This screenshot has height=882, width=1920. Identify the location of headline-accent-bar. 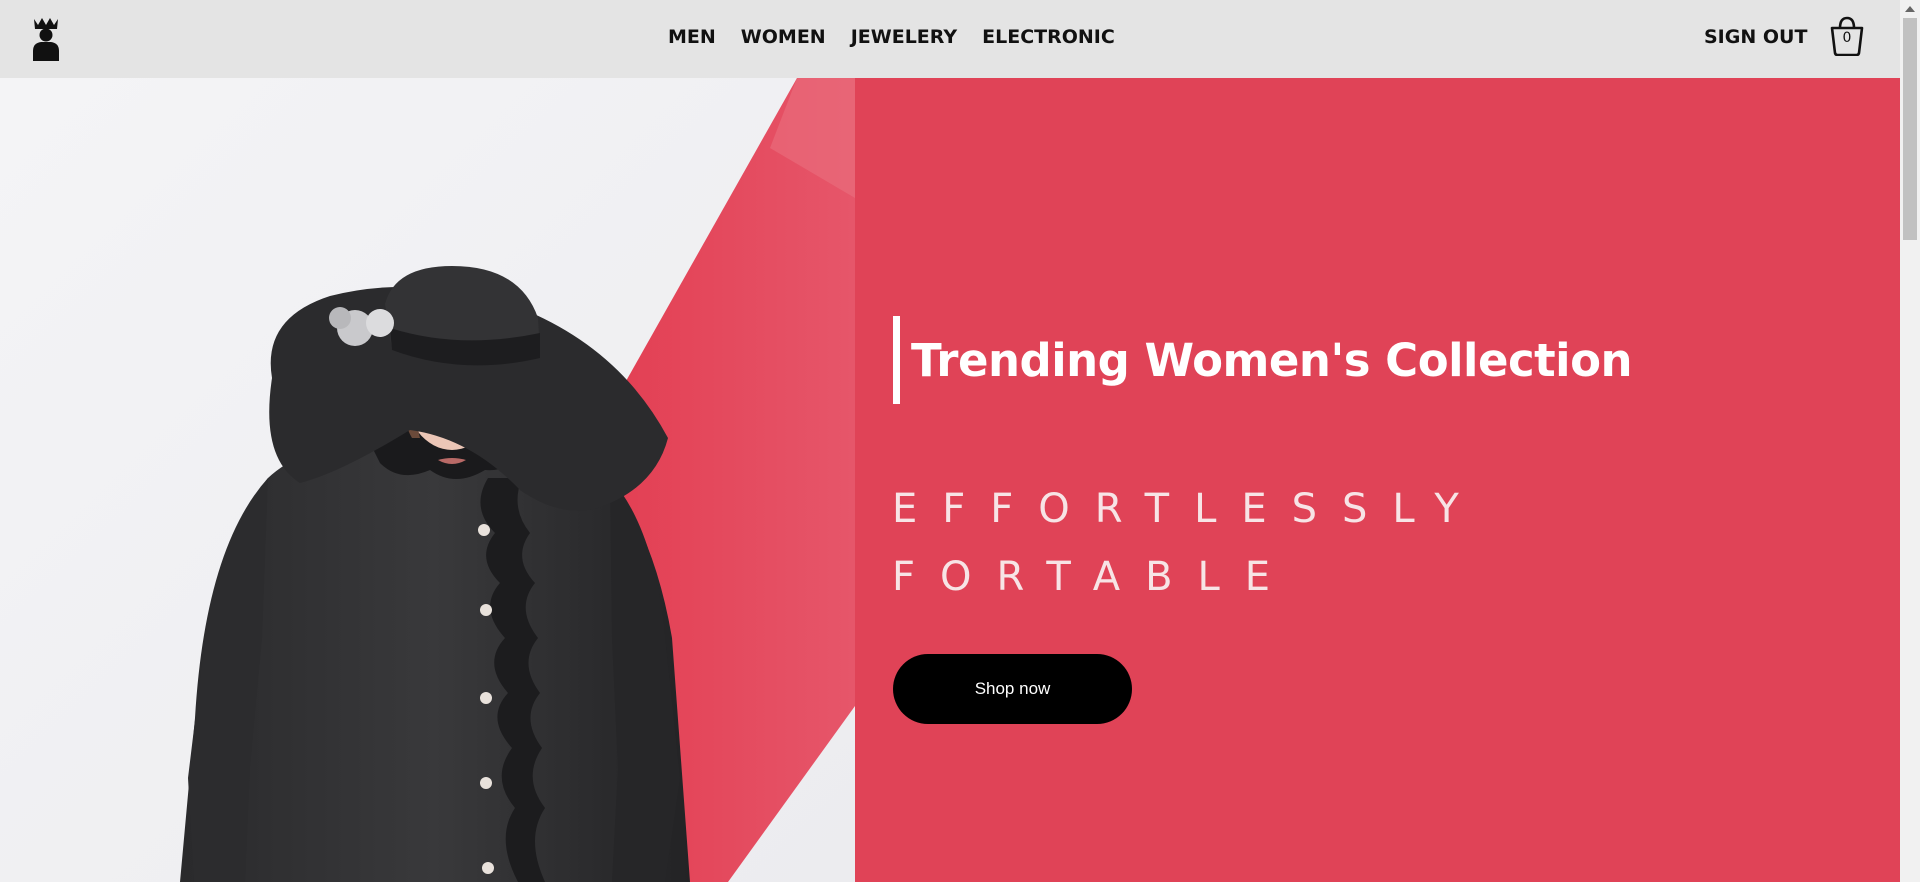
(896, 360).